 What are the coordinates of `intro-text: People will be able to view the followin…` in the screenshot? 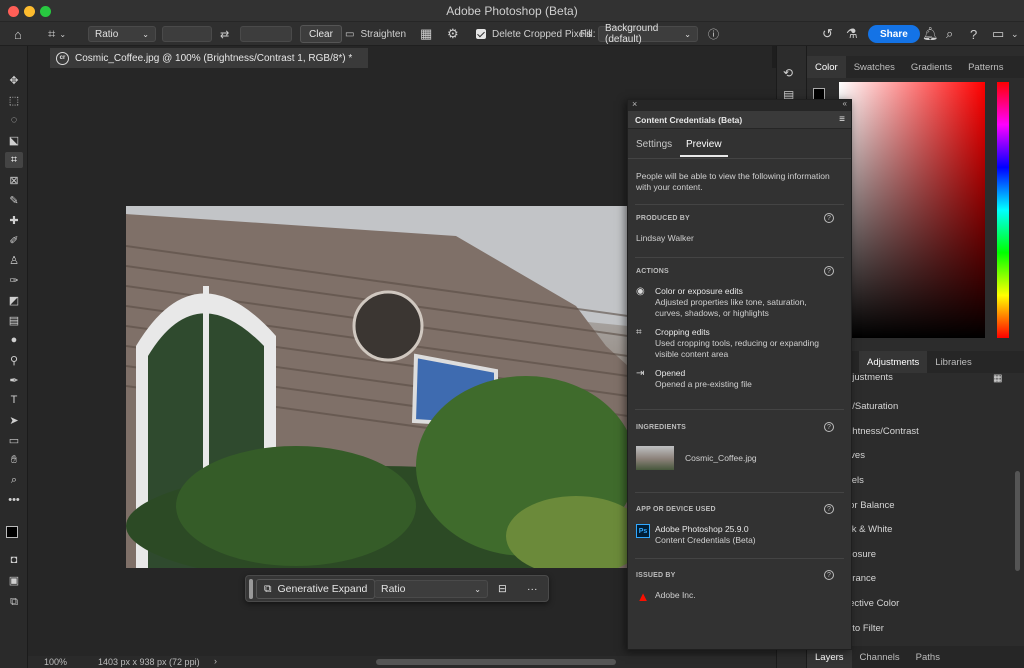 It's located at (733, 181).